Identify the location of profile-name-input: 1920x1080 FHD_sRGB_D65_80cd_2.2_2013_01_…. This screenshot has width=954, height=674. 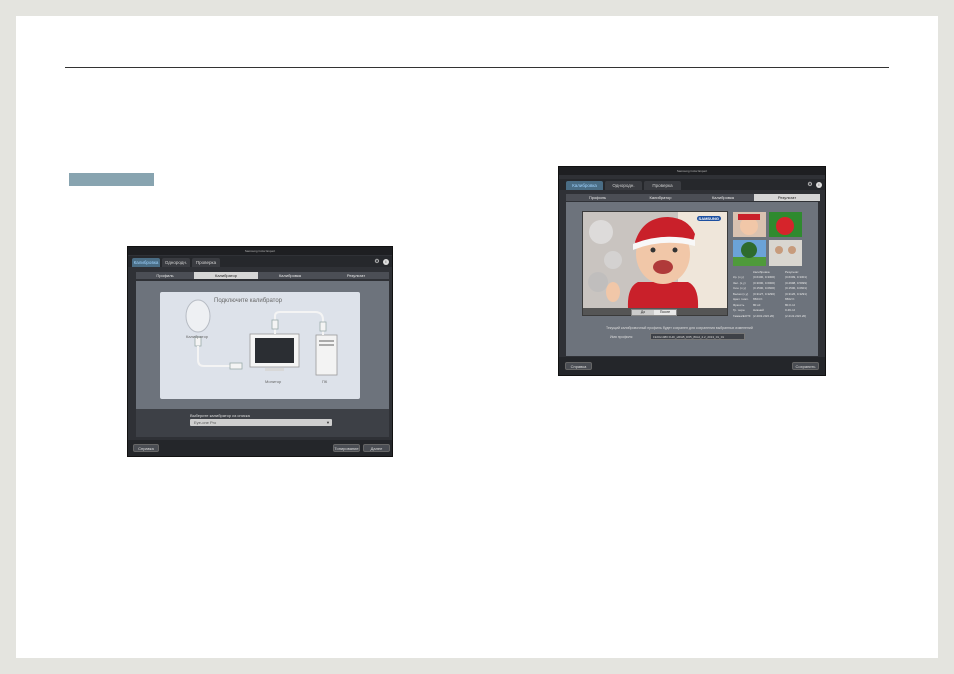
(697, 336).